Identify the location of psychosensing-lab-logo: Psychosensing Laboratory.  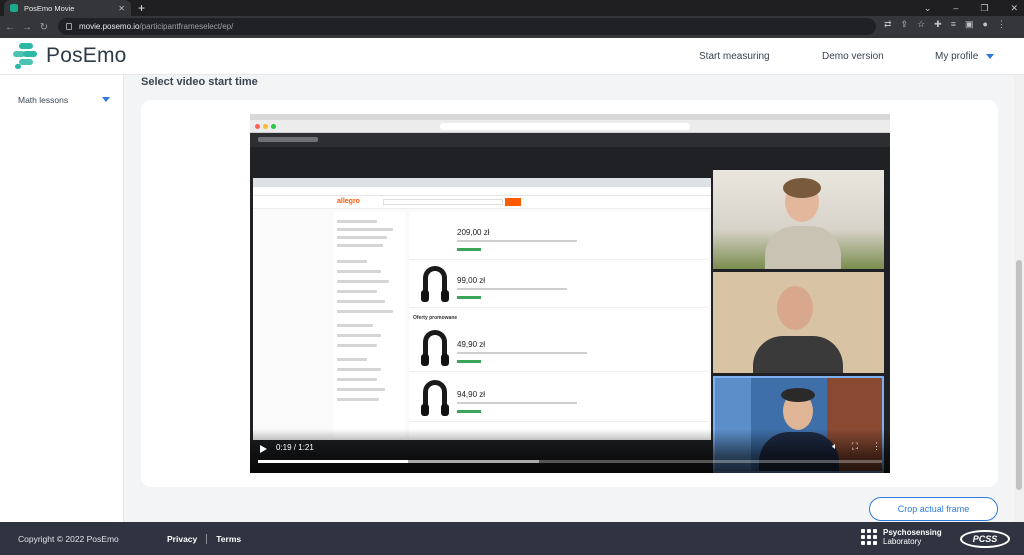
(901, 537).